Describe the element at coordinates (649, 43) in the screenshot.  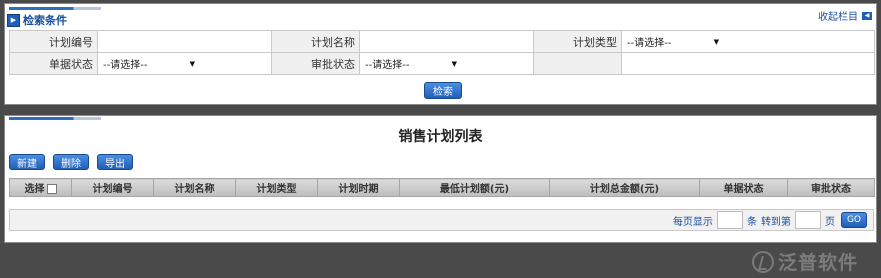
I see `plan-type-select-value: --请选择--` at that location.